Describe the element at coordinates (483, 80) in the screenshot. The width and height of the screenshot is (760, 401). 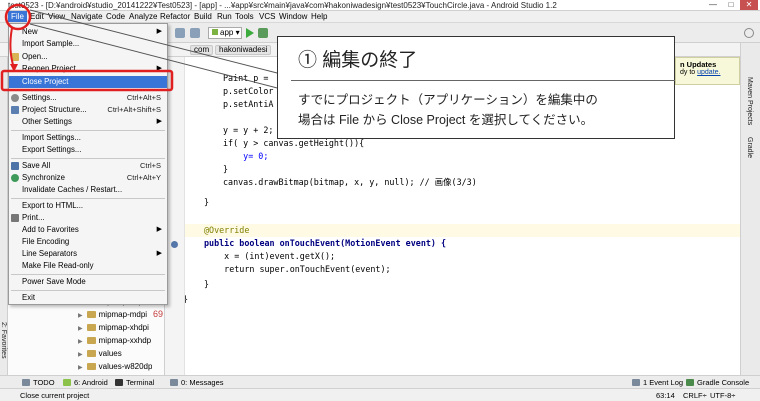
I see `callout-divider` at that location.